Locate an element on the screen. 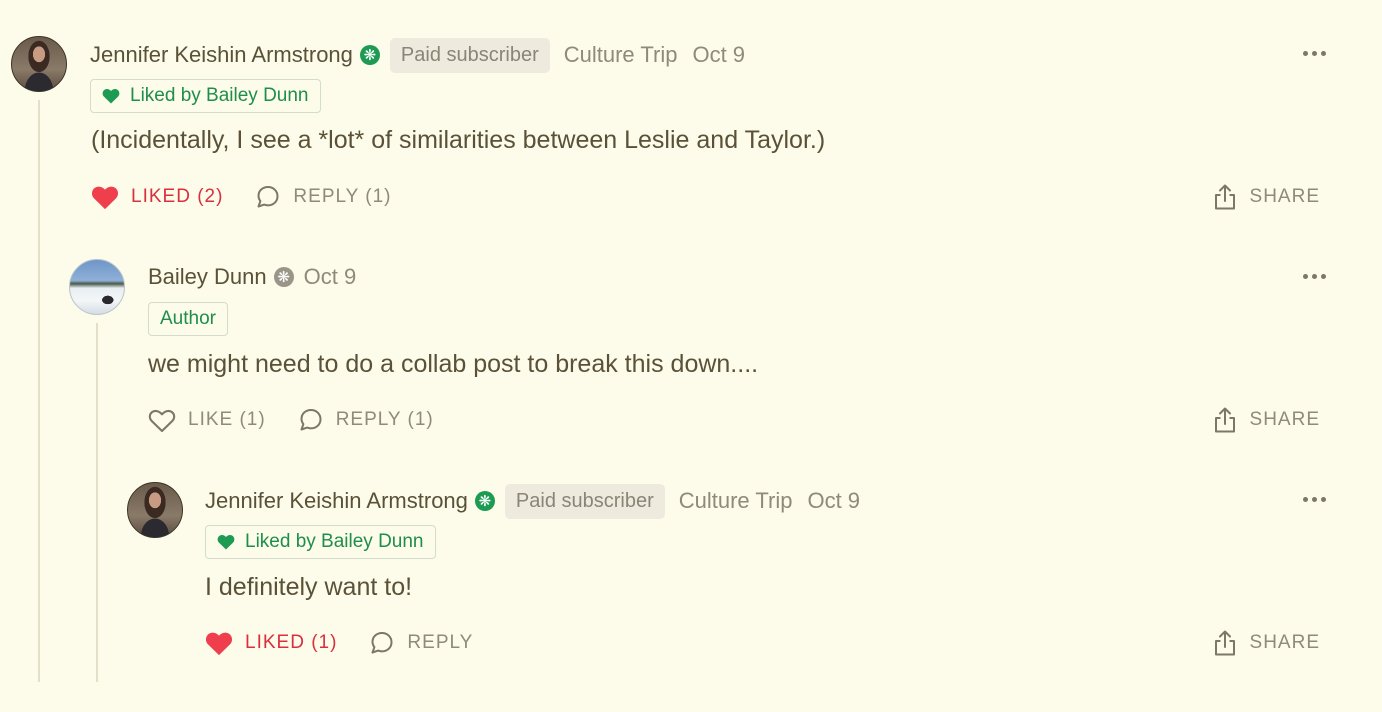  comment-actions: LIKED (2) REPLY (1) is located at coordinates (257, 197).